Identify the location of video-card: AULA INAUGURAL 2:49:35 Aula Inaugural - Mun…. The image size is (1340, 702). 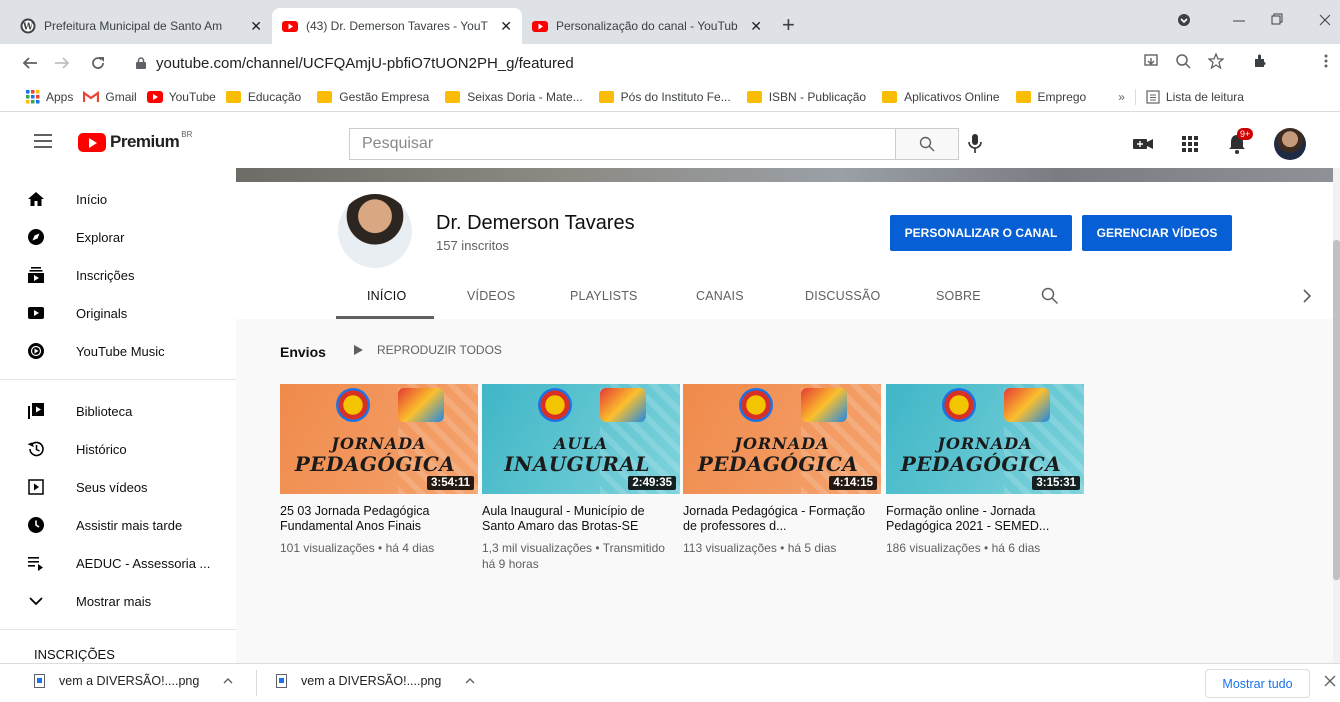
(581, 478).